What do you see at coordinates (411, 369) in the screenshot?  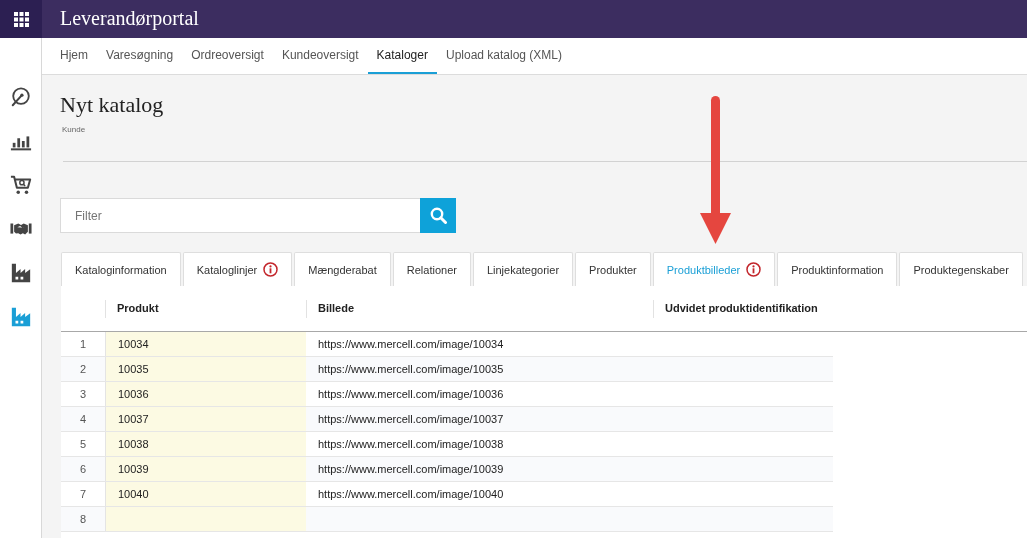 I see `table-cell-text: https://www.mercell.com/image/10035` at bounding box center [411, 369].